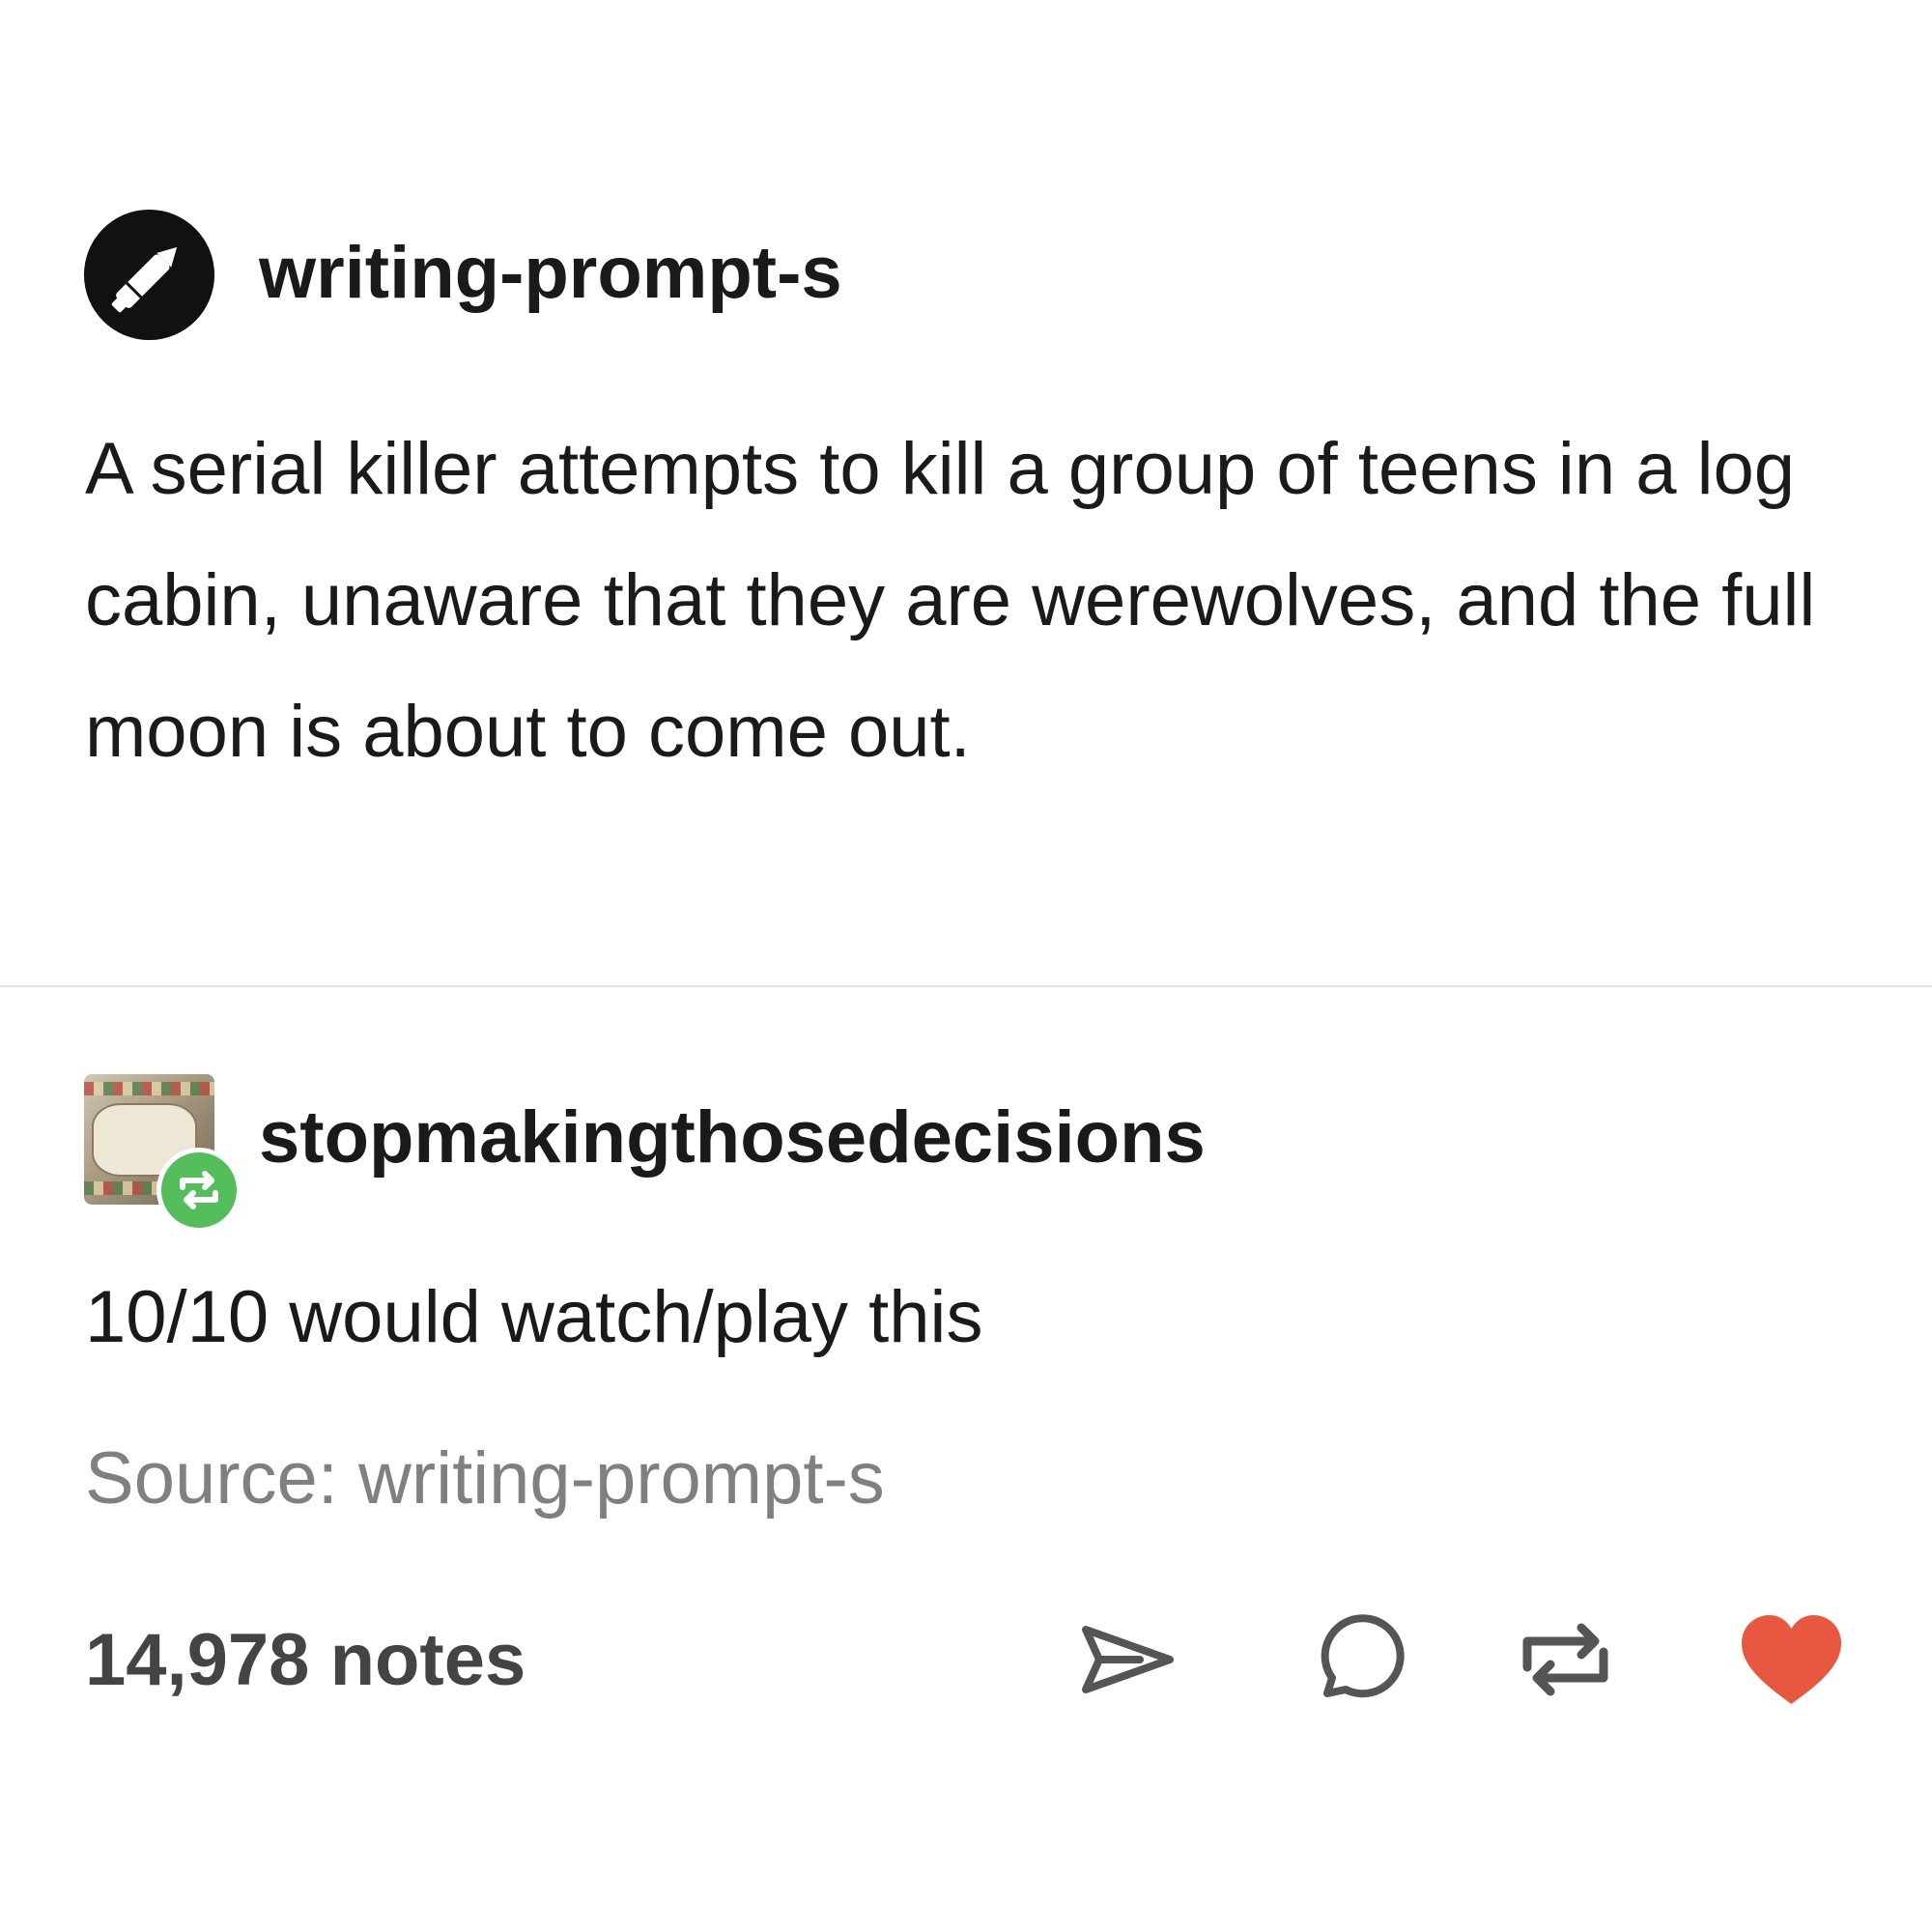 Image resolution: width=1932 pixels, height=1932 pixels. I want to click on reblog-comment-text: 10/10 would watch/play this, so click(534, 1317).